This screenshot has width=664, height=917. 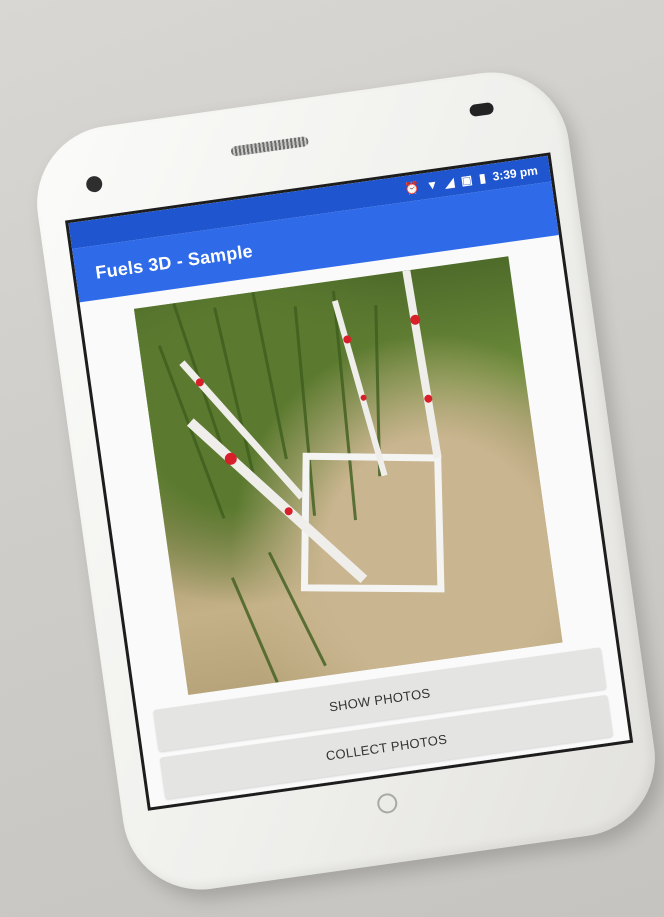 I want to click on signal-icon: ◢, so click(x=450, y=183).